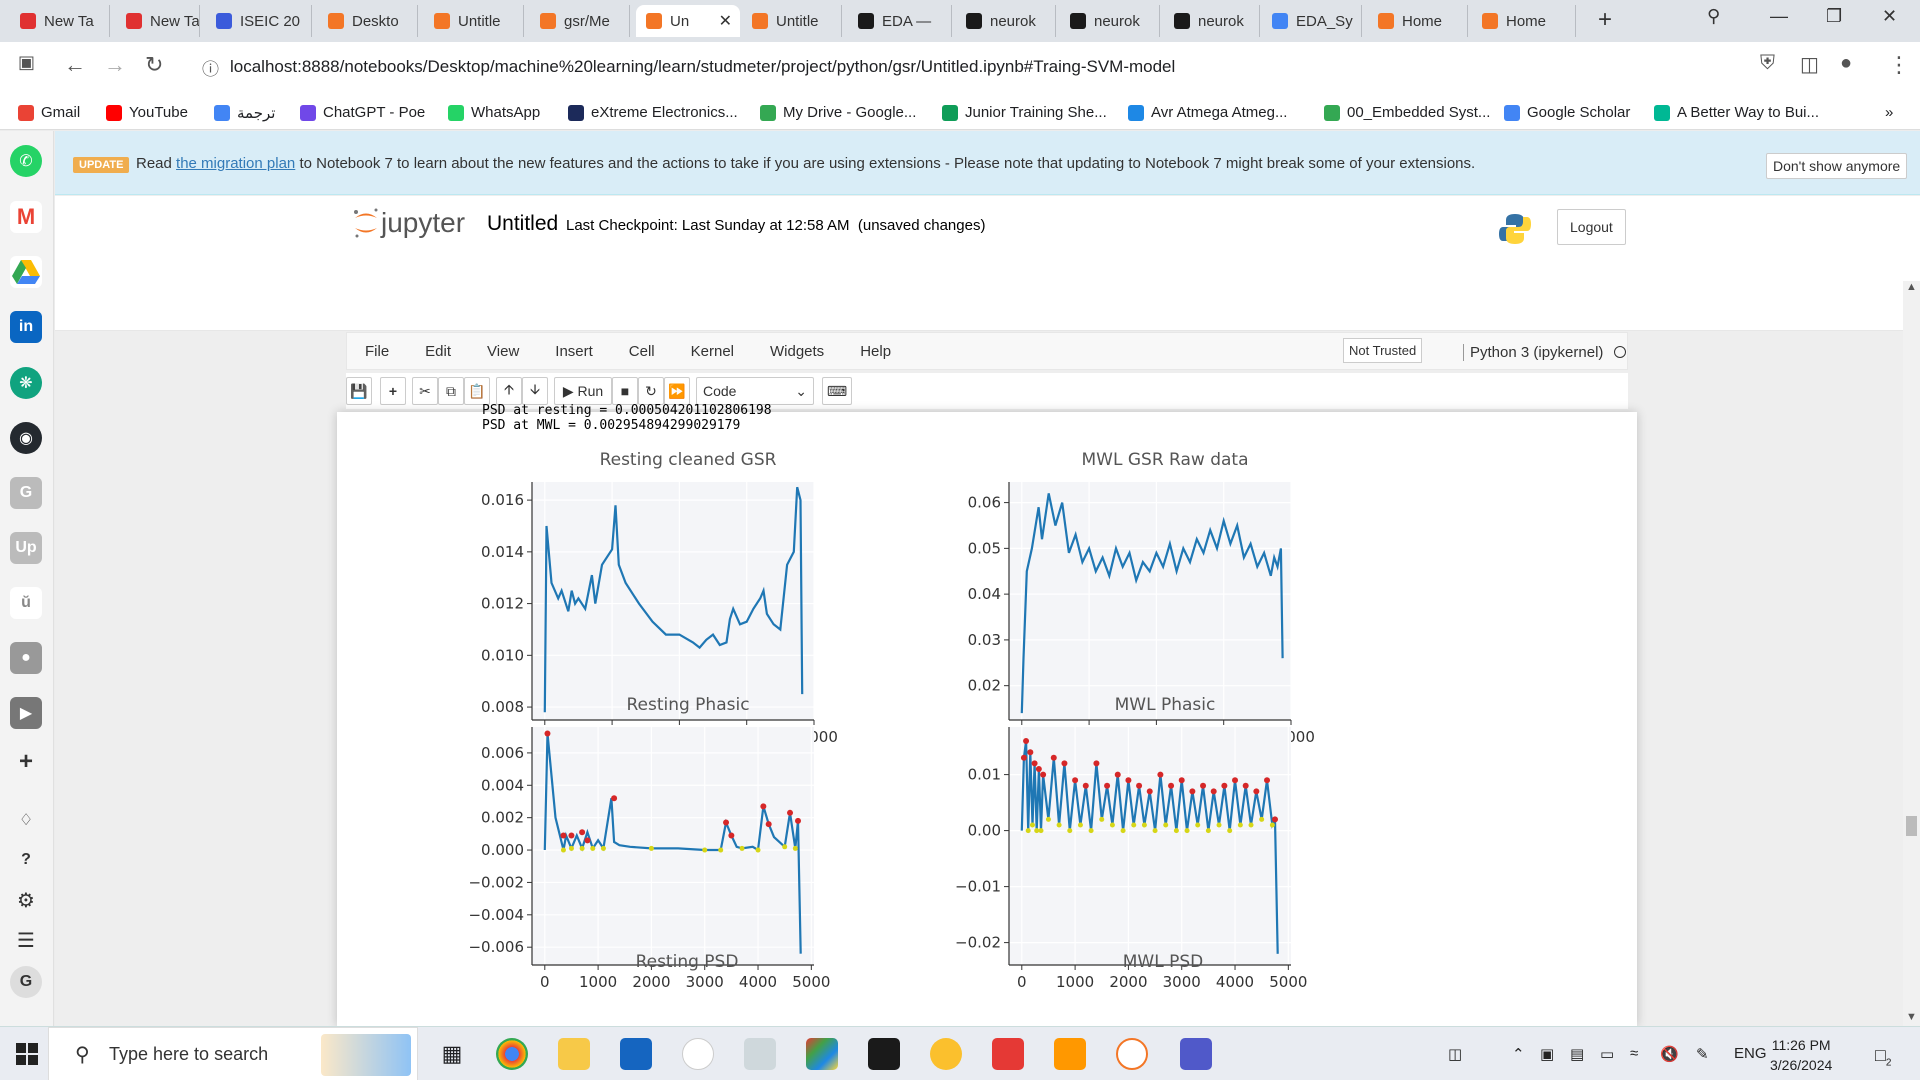 Image resolution: width=1920 pixels, height=1080 pixels. What do you see at coordinates (26, 860) in the screenshot?
I see `help-icon: ?` at bounding box center [26, 860].